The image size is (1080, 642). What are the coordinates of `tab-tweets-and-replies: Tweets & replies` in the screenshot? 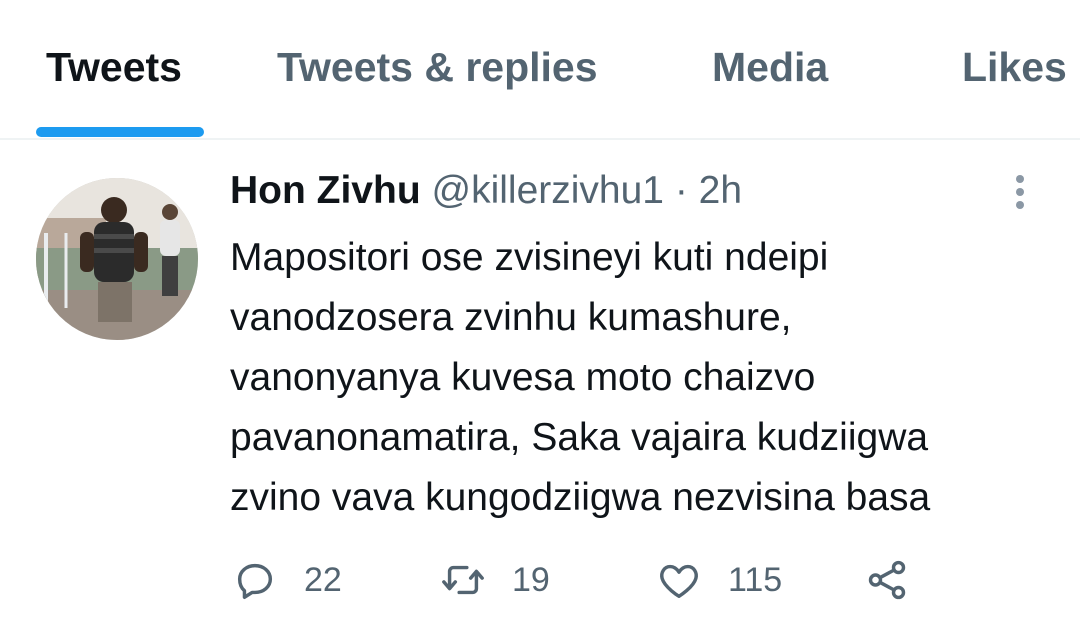 It's located at (437, 67).